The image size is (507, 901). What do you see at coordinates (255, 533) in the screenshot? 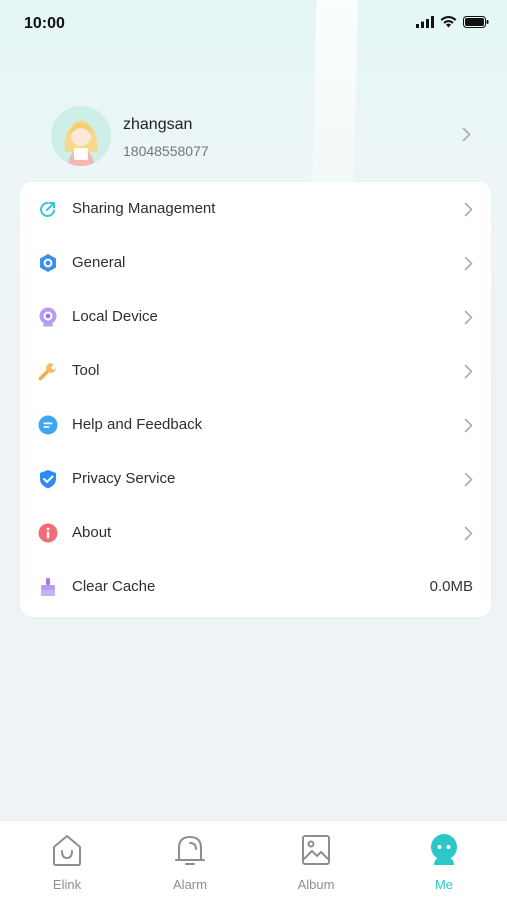
I see `menu-item-about: About` at bounding box center [255, 533].